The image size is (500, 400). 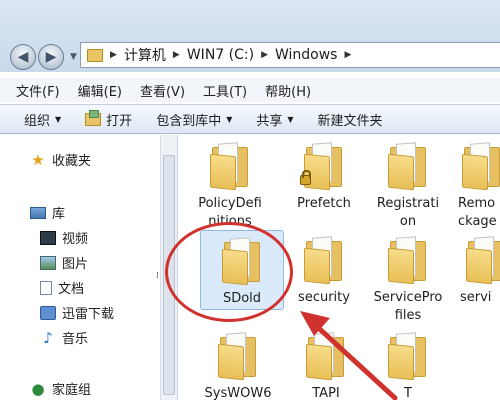 What do you see at coordinates (48, 337) in the screenshot?
I see `music-note-icon: ♪` at bounding box center [48, 337].